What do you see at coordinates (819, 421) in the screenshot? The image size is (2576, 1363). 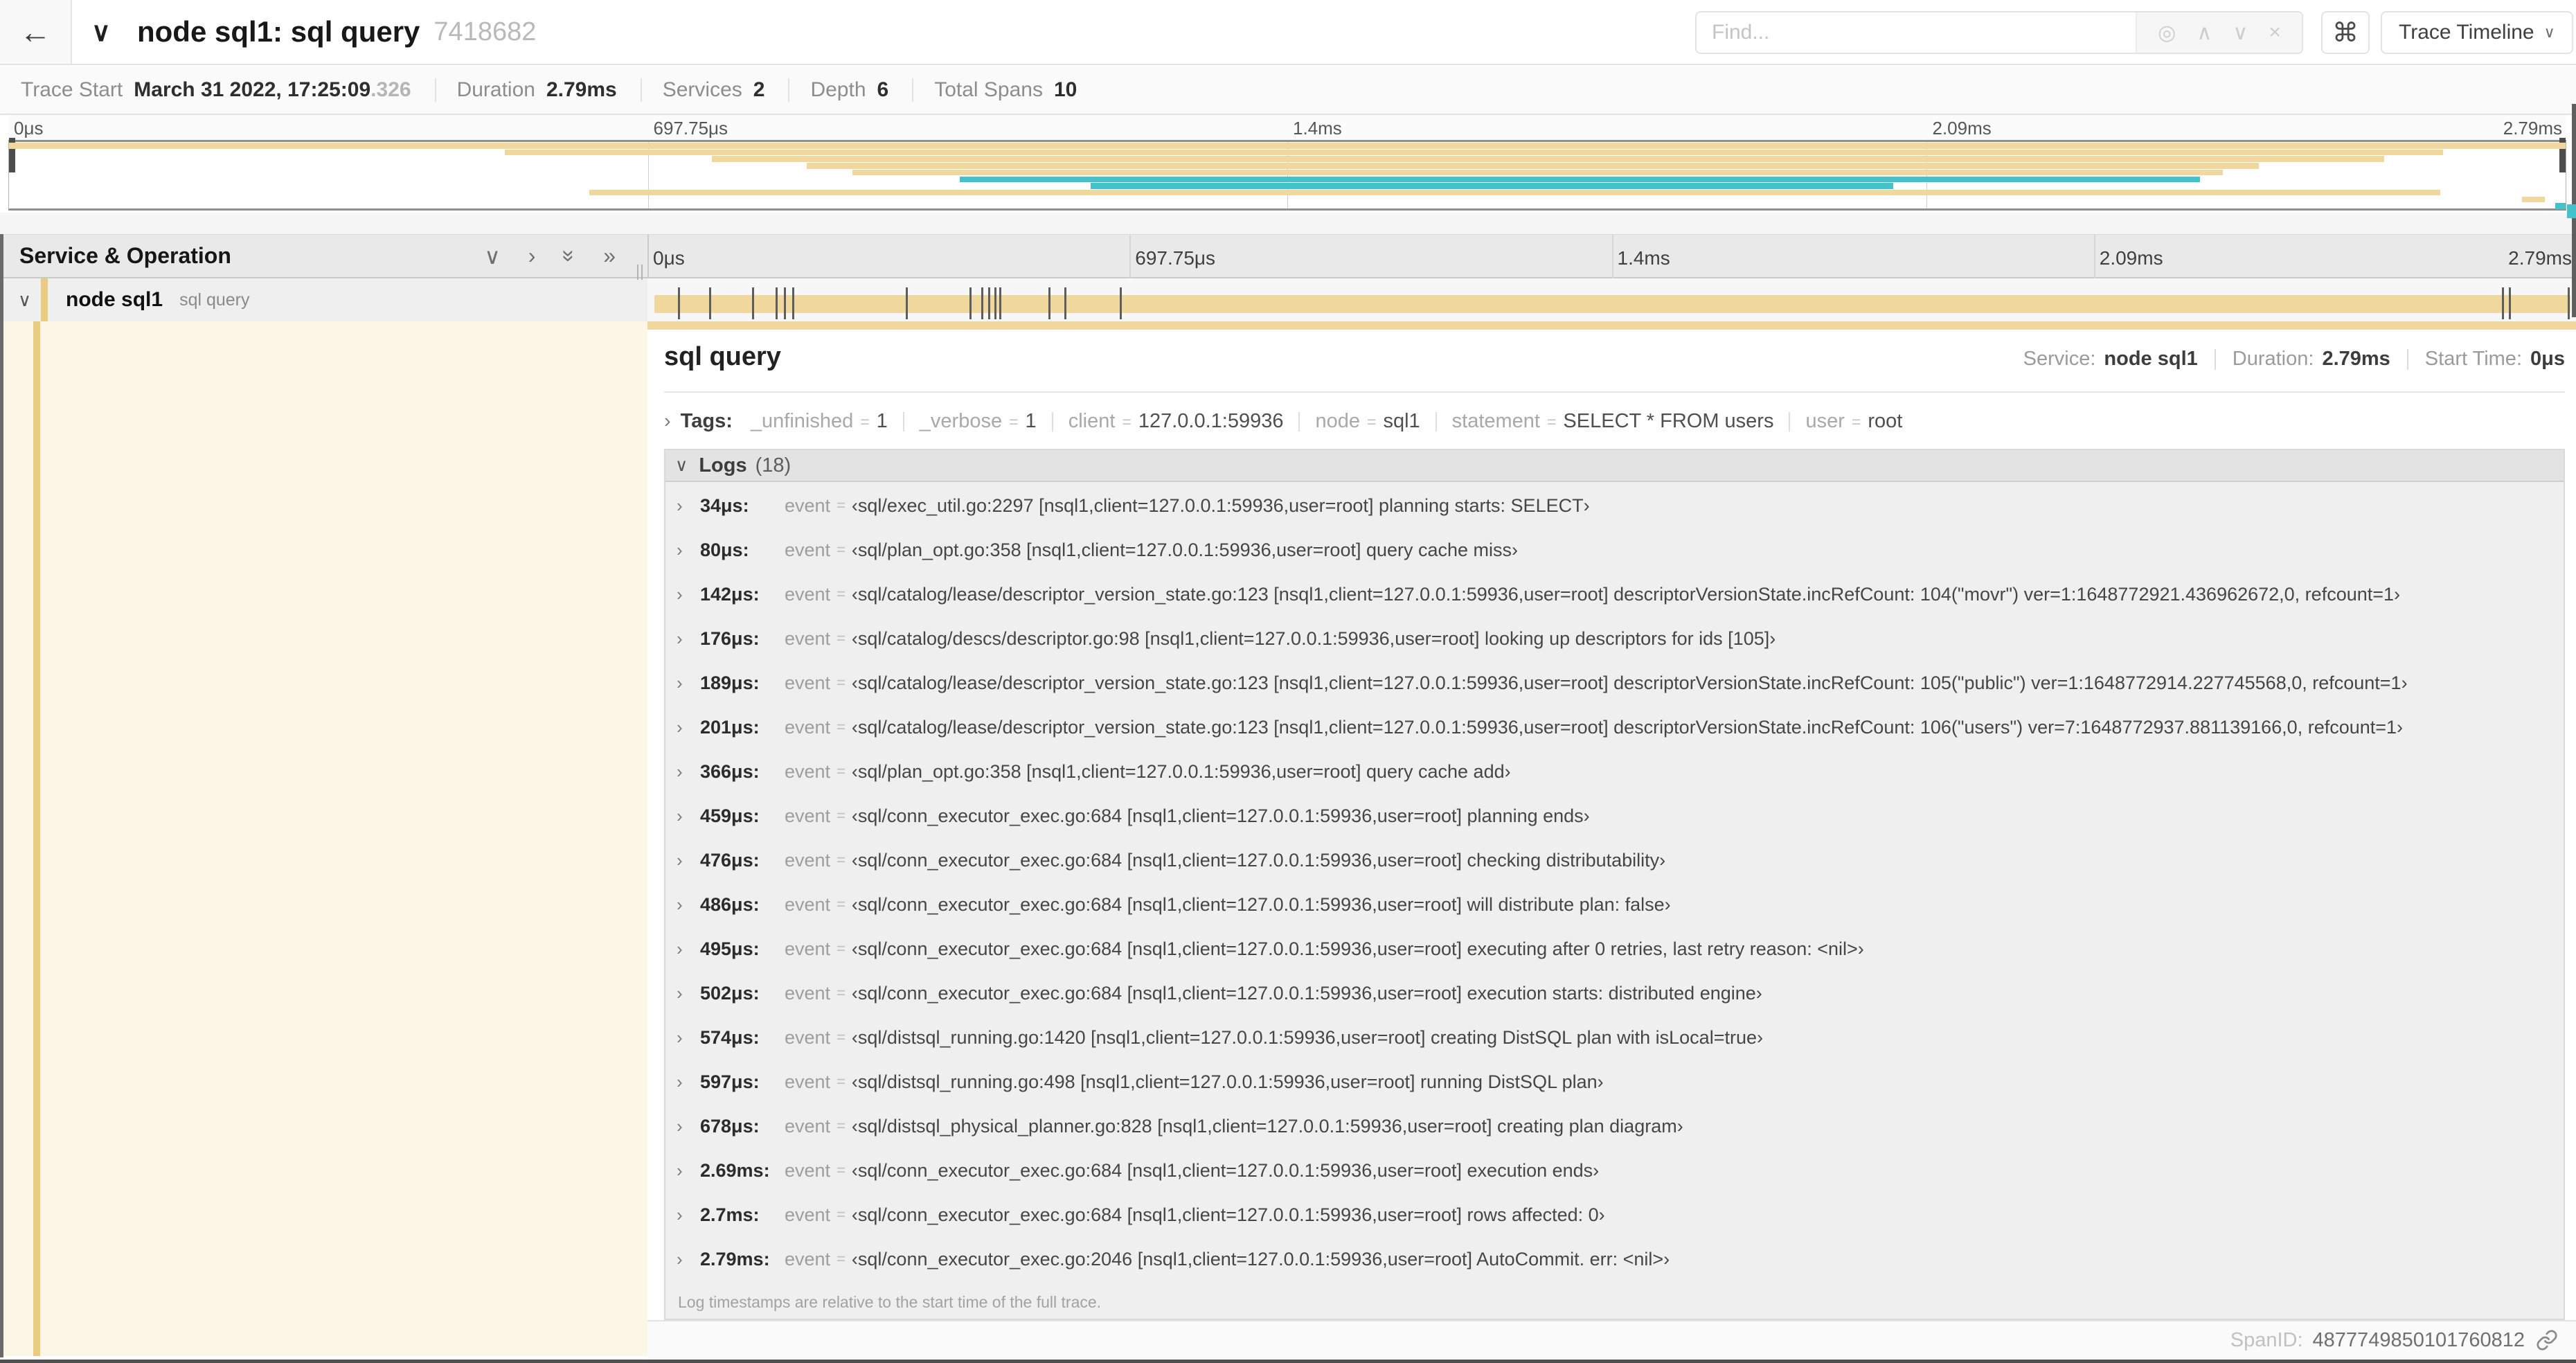 I see `tag-item: _unfinished = 1` at bounding box center [819, 421].